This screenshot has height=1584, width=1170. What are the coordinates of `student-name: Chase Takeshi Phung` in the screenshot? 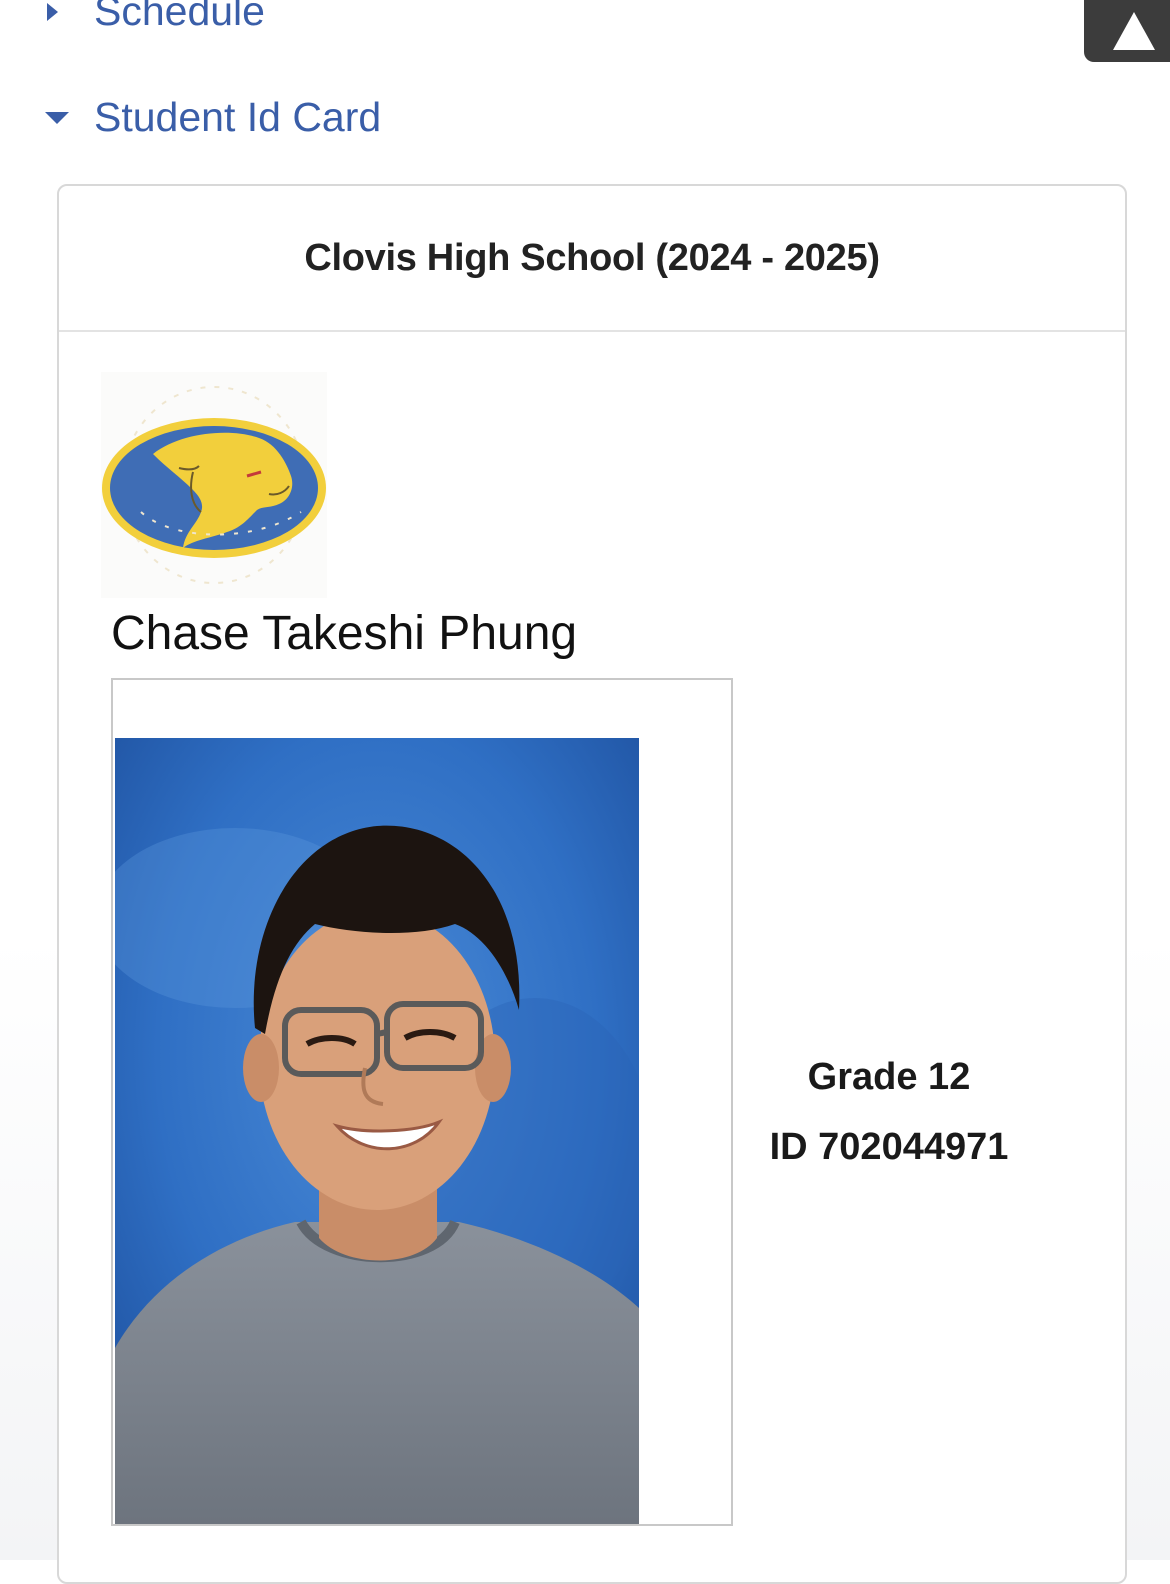 It's located at (344, 633).